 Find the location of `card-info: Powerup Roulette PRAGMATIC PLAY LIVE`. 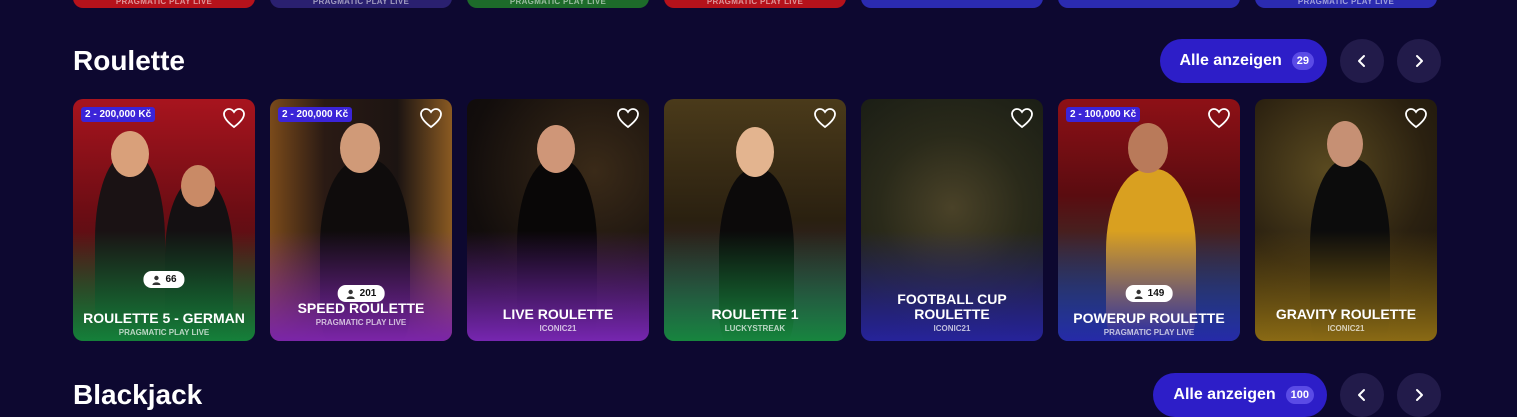

card-info: Powerup Roulette PRAGMATIC PLAY LIVE is located at coordinates (1149, 324).